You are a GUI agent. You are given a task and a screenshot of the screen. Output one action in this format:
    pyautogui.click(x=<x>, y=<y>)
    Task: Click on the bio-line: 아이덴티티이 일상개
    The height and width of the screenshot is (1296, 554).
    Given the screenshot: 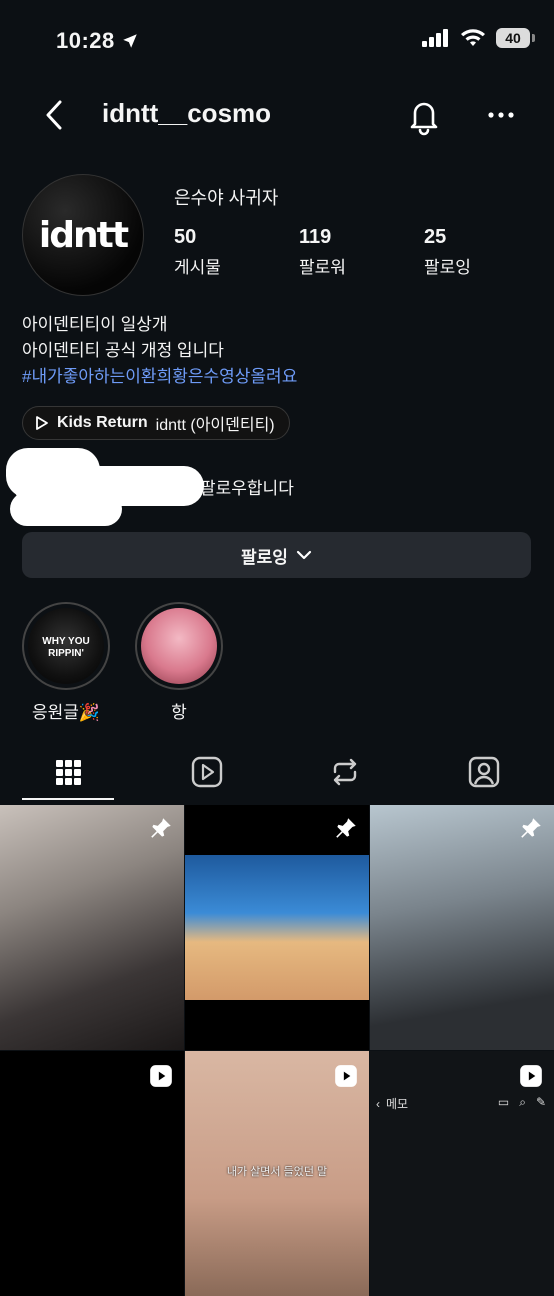 What is the action you would take?
    pyautogui.click(x=95, y=324)
    